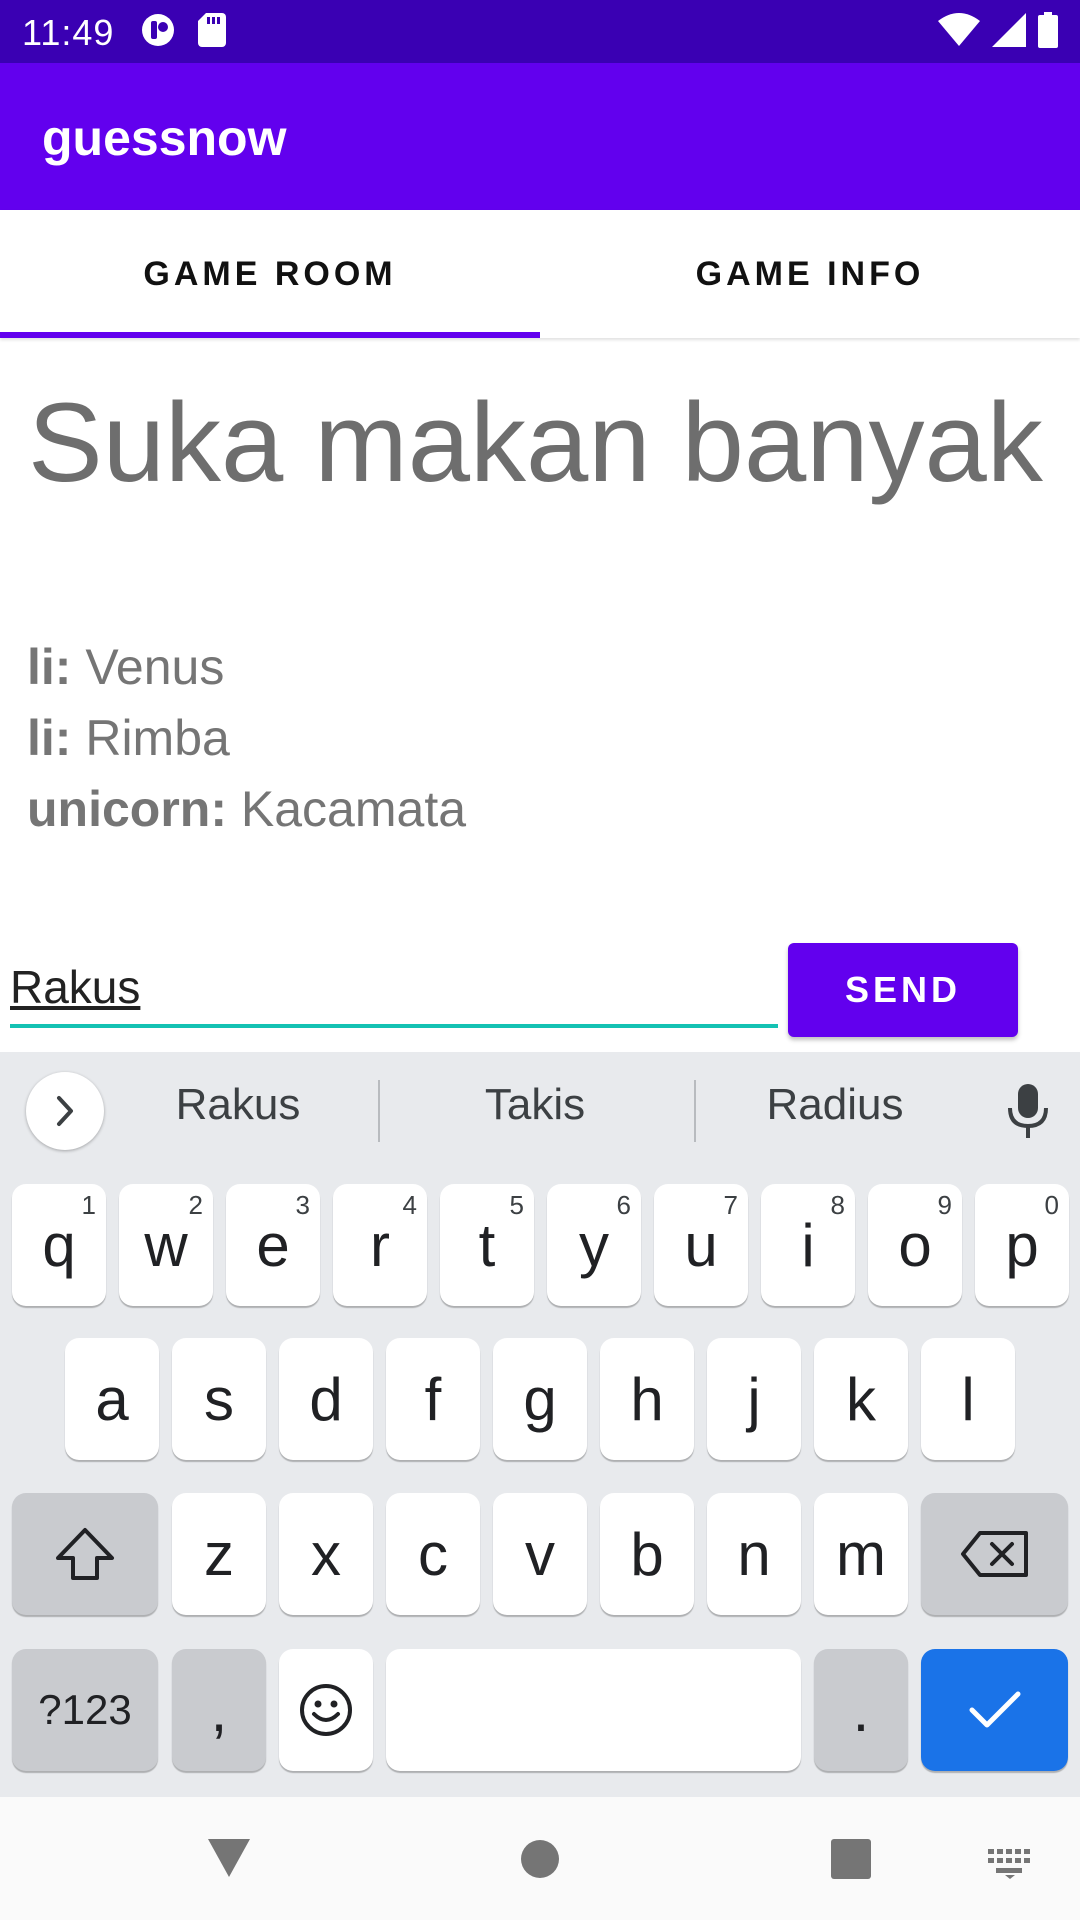 Image resolution: width=1080 pixels, height=1920 pixels. I want to click on key-d: d, so click(326, 1399).